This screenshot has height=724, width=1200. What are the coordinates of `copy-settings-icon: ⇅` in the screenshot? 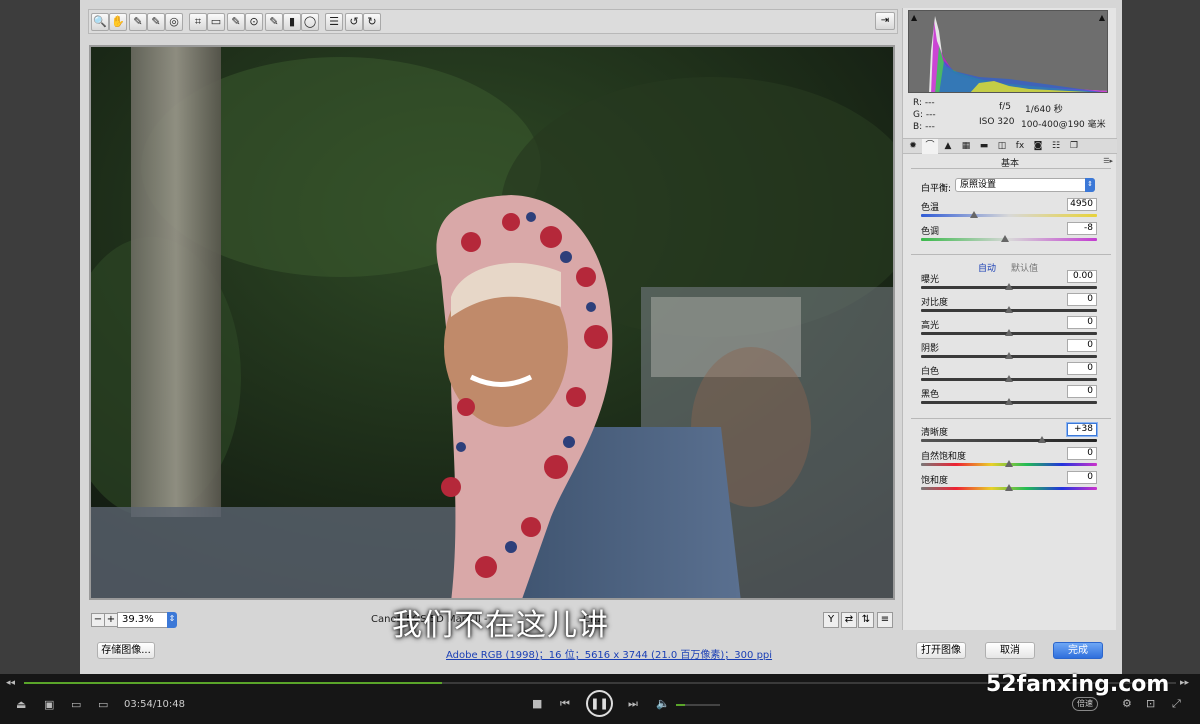 It's located at (866, 620).